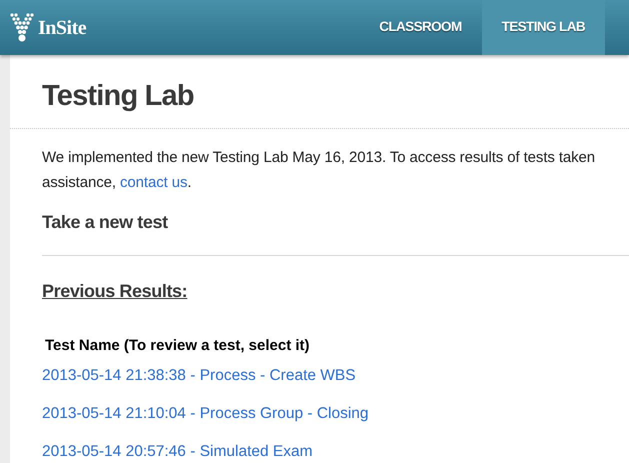 The height and width of the screenshot is (463, 629). I want to click on test-result-link: 2013-05-14 21:38:38 - Process - Create WBS, so click(199, 375).